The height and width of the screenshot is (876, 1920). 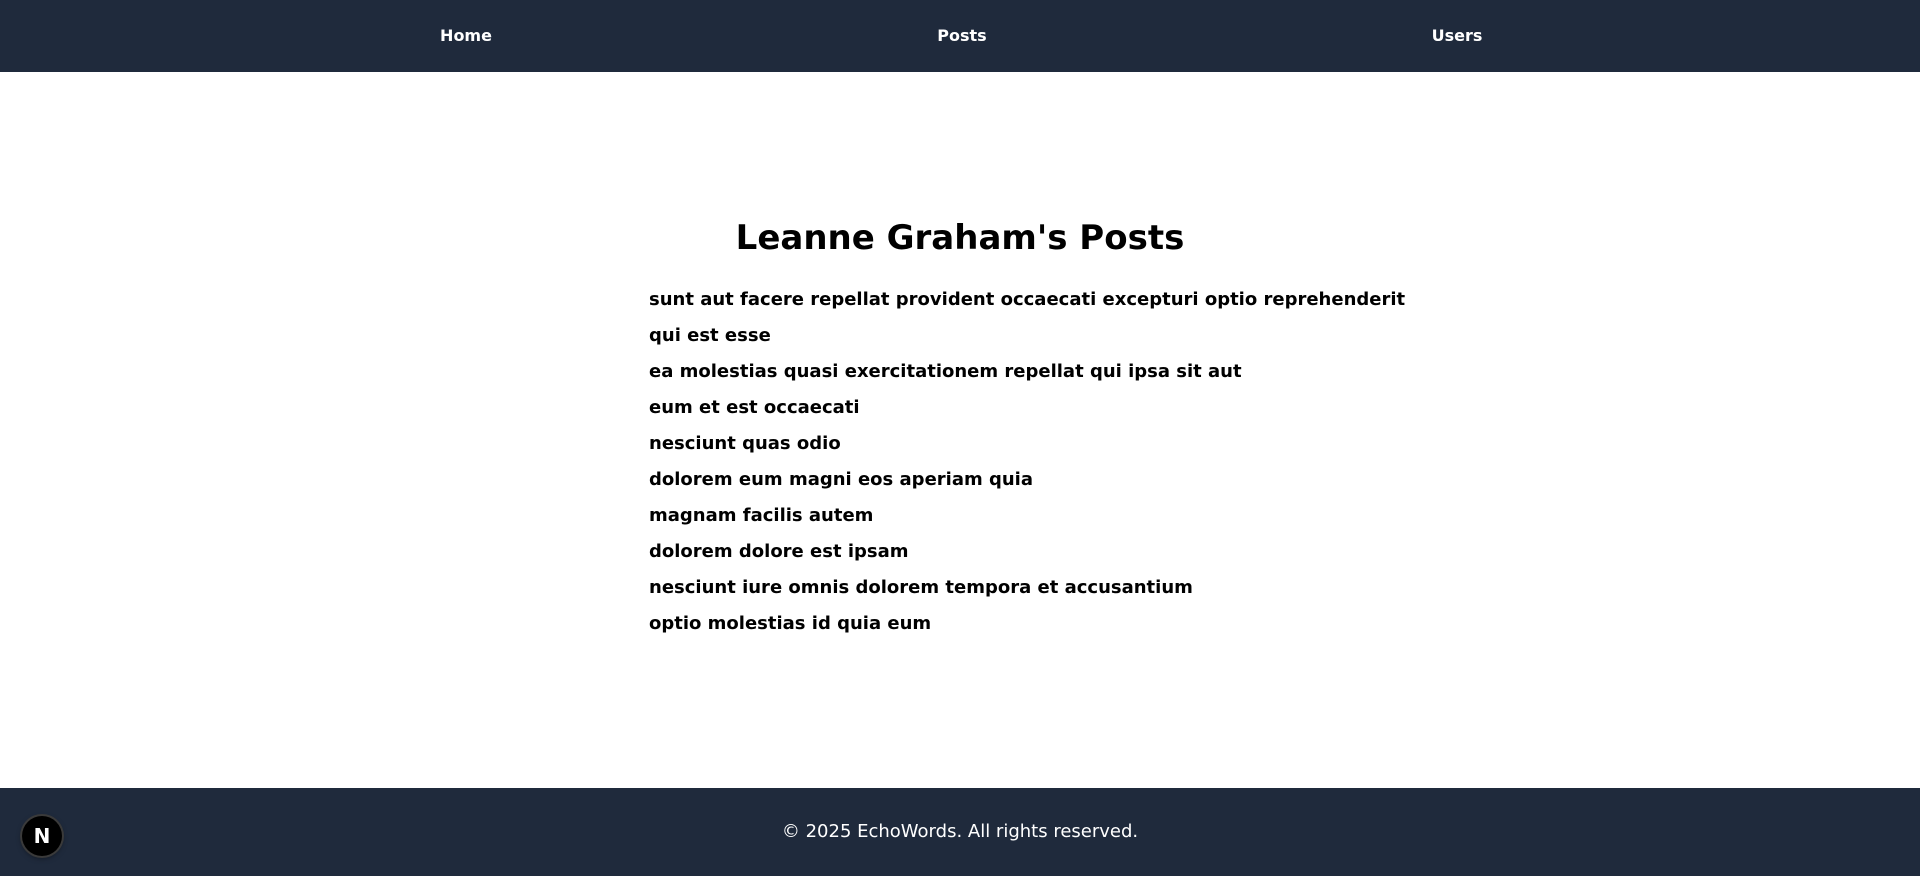 I want to click on page-footer: © 2025 EchoWords. All rights reserved., so click(x=960, y=832).